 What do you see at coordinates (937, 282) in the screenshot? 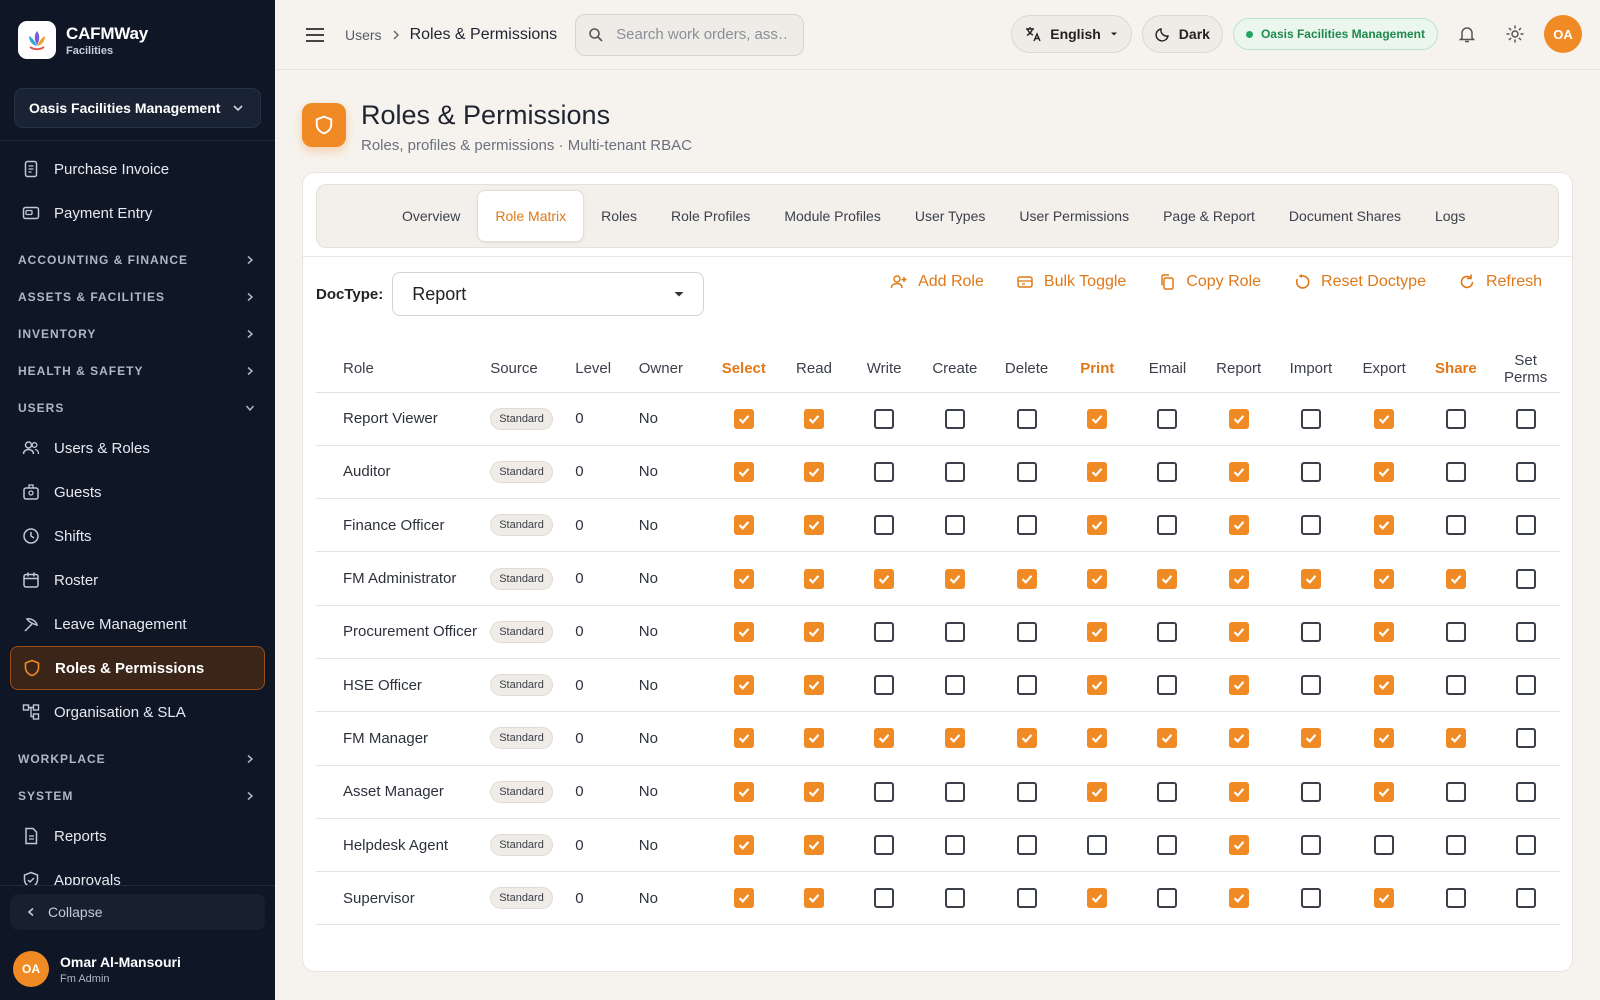
I see `add-role-button: Add Role` at bounding box center [937, 282].